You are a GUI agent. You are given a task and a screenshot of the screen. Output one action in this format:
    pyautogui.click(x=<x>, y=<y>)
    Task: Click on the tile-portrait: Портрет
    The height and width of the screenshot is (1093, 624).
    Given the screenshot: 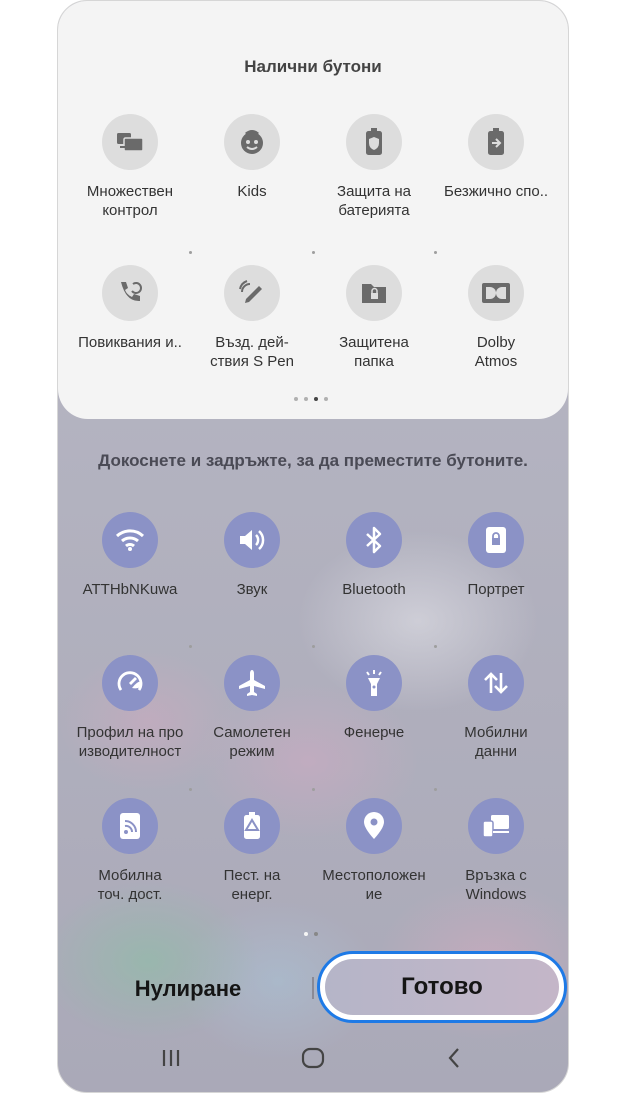 What is the action you would take?
    pyautogui.click(x=496, y=555)
    